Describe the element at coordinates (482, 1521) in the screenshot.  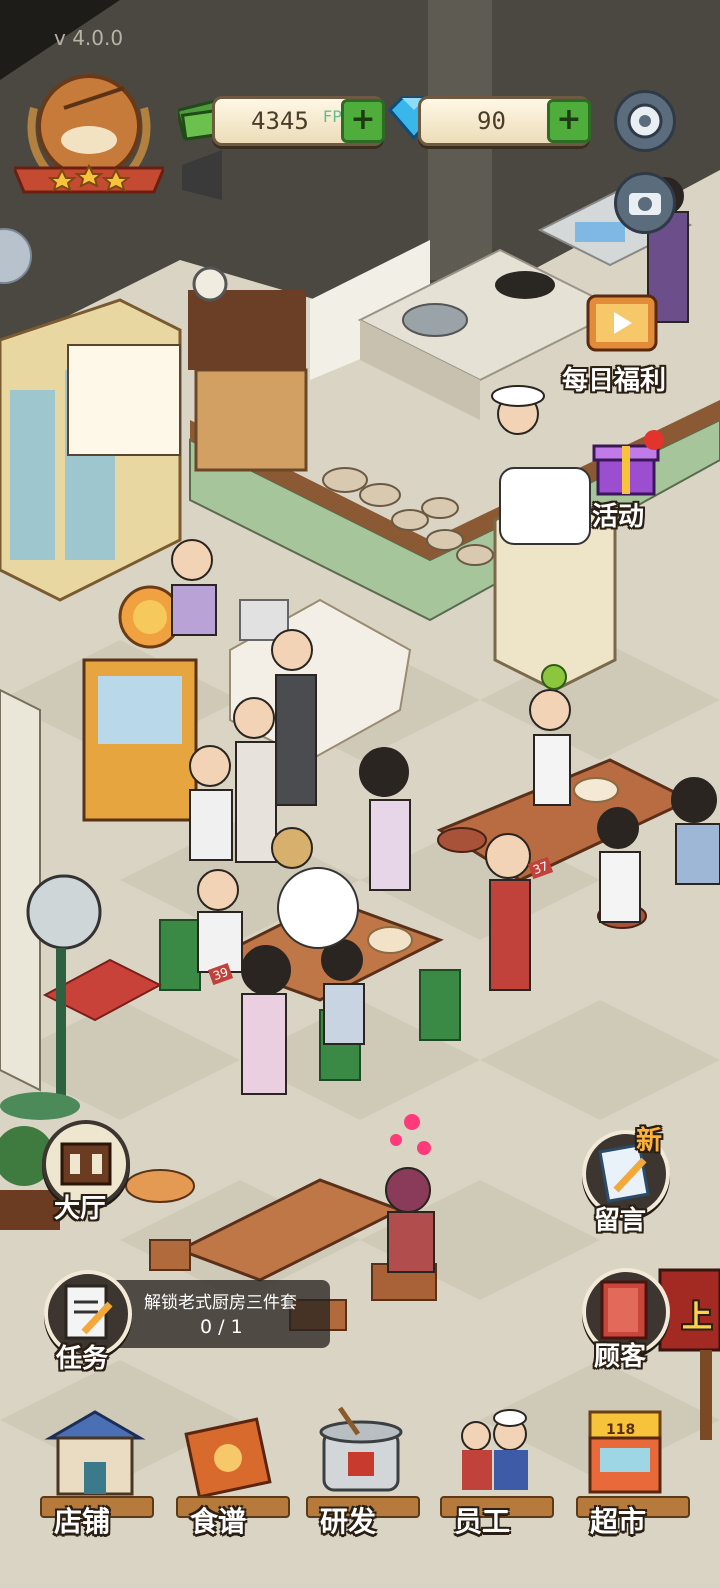
I see `nav-staff-label: 员工` at that location.